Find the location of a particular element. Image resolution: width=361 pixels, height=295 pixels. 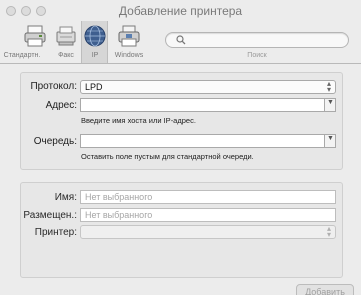

toolbar-item-default is located at coordinates (35, 36).